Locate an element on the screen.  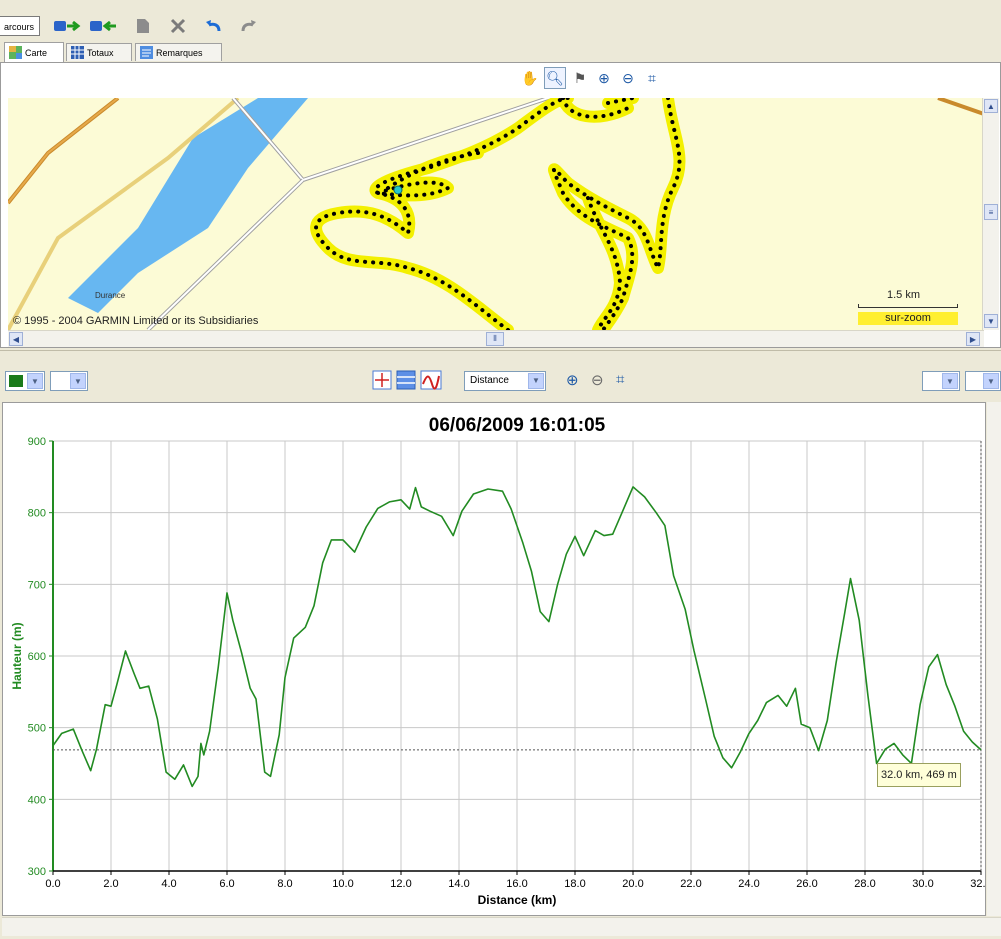
chart-vertical-scrollbar is located at coordinates (994, 659).